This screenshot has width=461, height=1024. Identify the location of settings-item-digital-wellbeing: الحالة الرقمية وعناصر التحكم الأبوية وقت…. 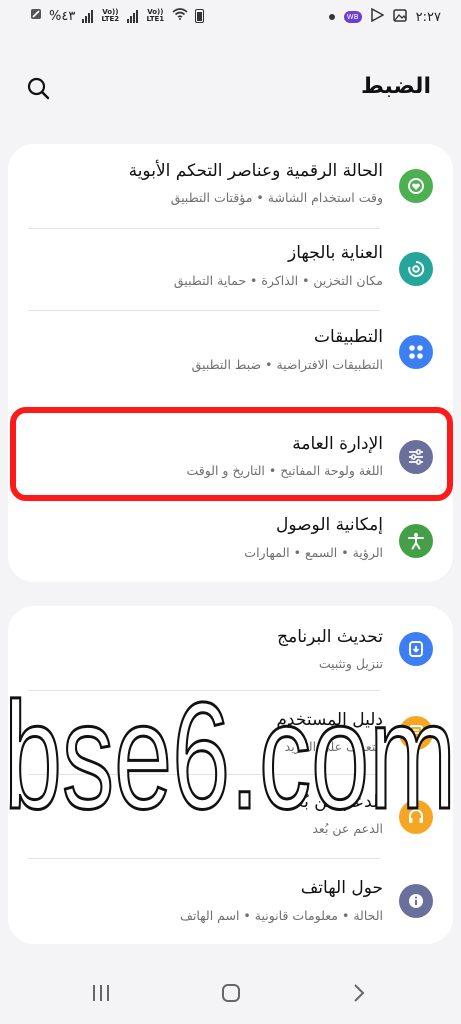
(230, 186).